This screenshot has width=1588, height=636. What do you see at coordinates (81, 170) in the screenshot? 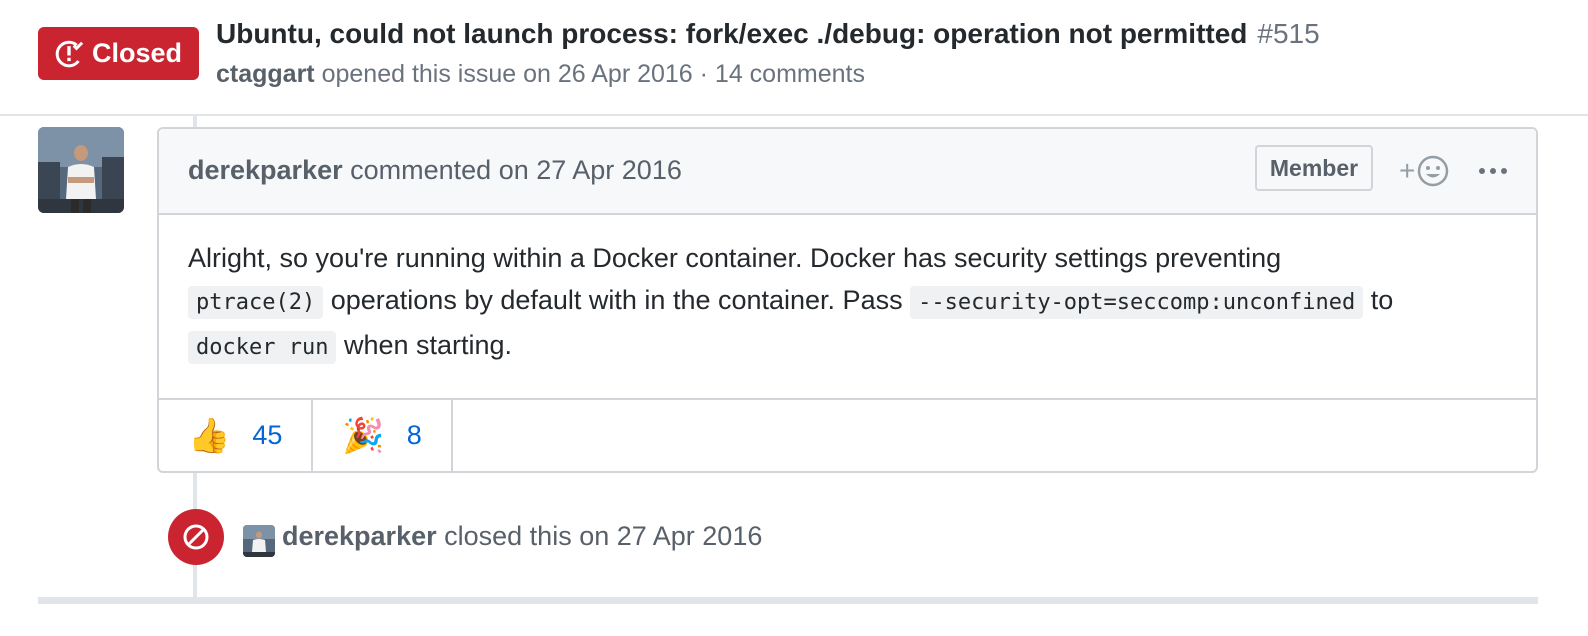
I see `comment-author-avatar` at bounding box center [81, 170].